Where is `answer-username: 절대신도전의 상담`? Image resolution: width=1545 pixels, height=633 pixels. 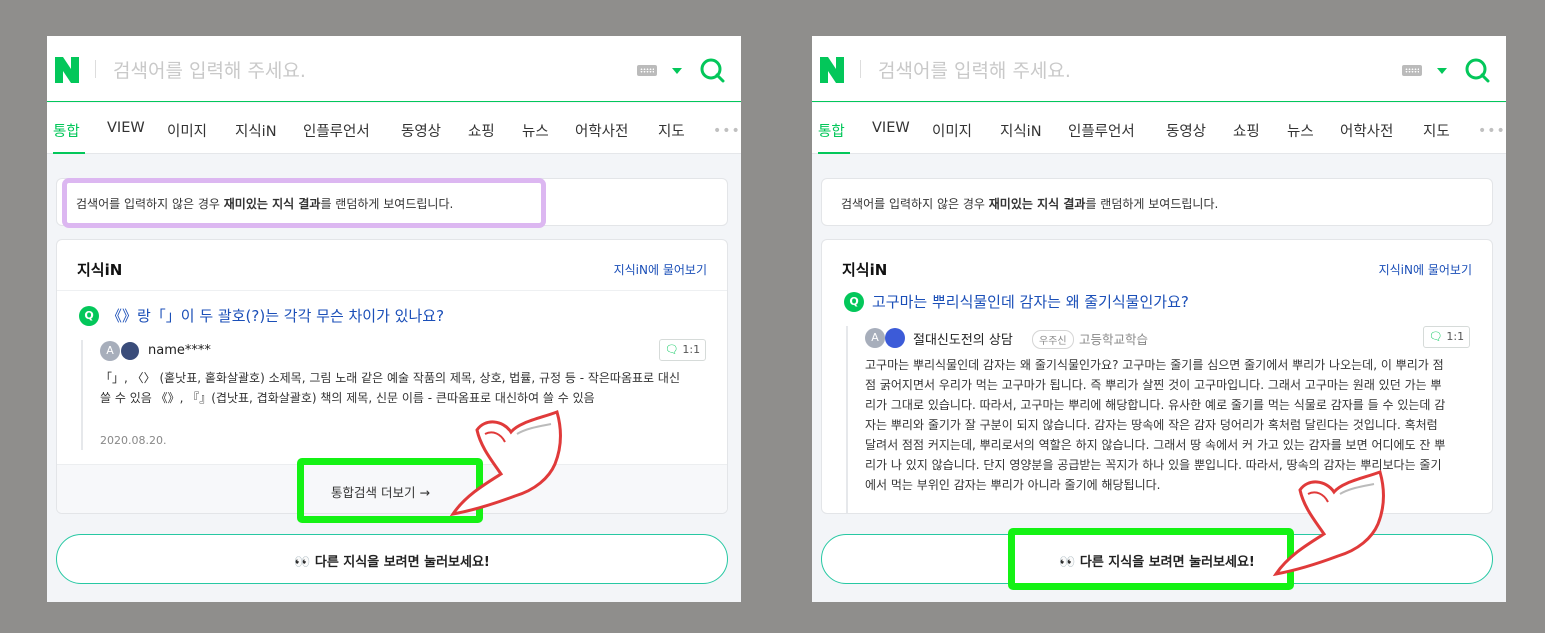
answer-username: 절대신도전의 상담 is located at coordinates (963, 338).